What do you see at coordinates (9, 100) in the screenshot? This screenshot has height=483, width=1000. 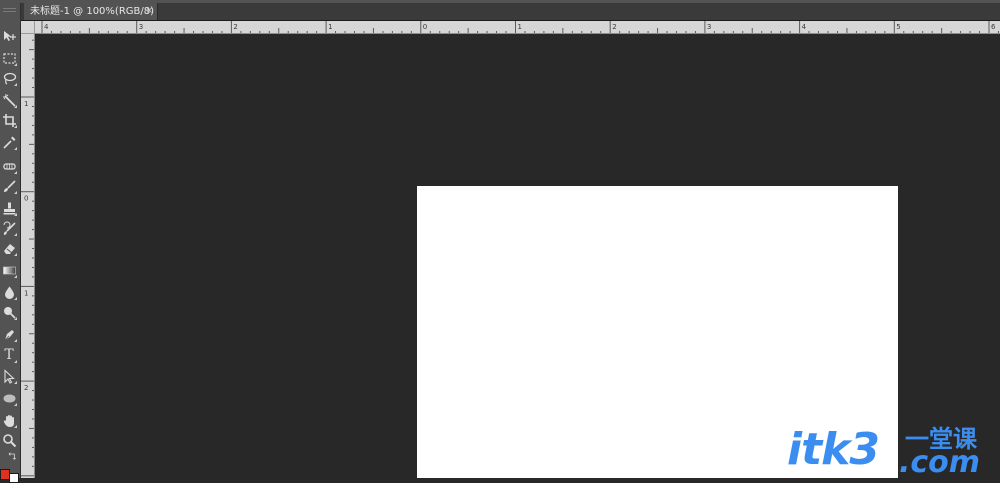 I see `magic-wand-tool-icon` at bounding box center [9, 100].